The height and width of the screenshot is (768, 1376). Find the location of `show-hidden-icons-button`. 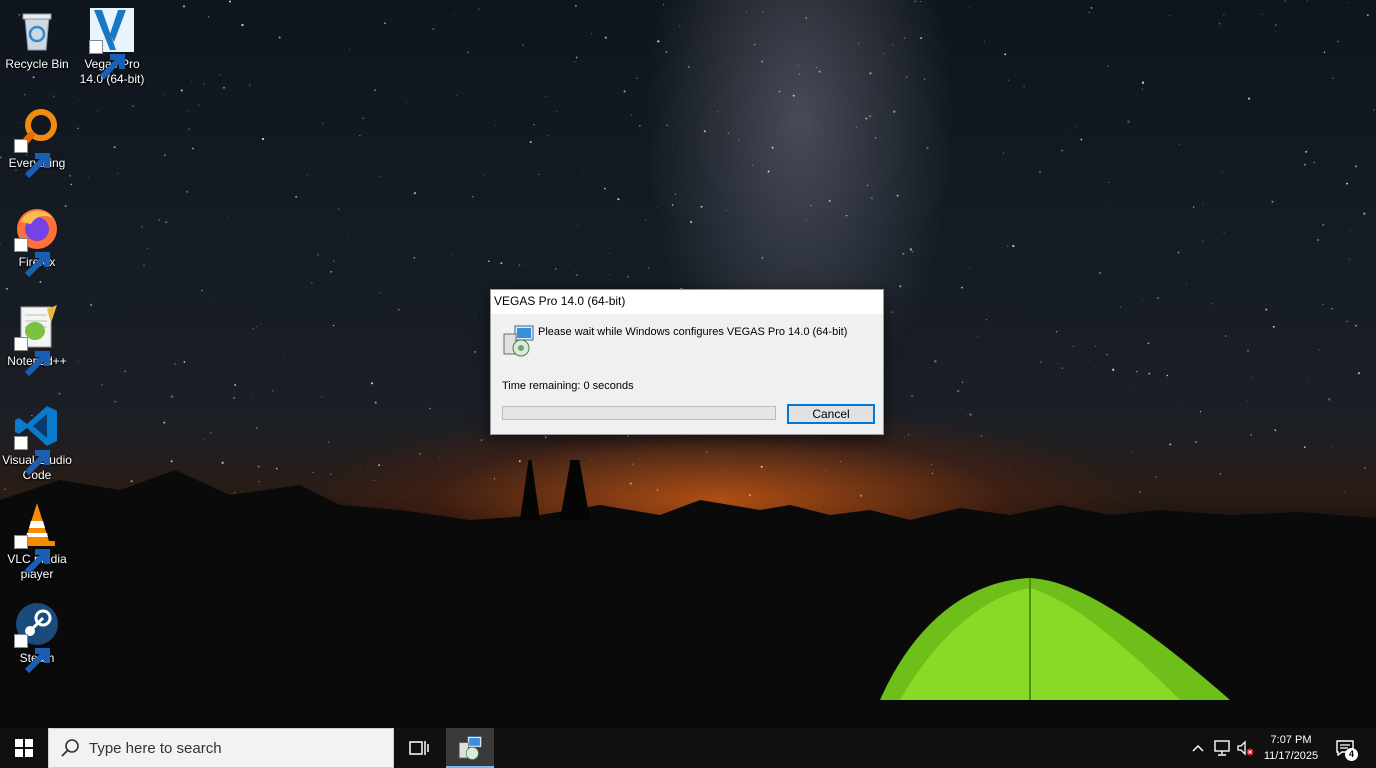

show-hidden-icons-button is located at coordinates (1198, 748).